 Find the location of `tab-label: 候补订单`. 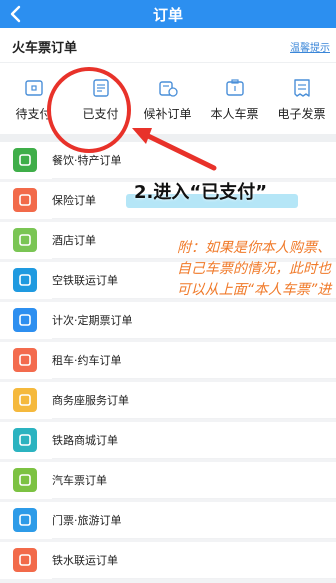

tab-label: 候补订单 is located at coordinates (167, 114).